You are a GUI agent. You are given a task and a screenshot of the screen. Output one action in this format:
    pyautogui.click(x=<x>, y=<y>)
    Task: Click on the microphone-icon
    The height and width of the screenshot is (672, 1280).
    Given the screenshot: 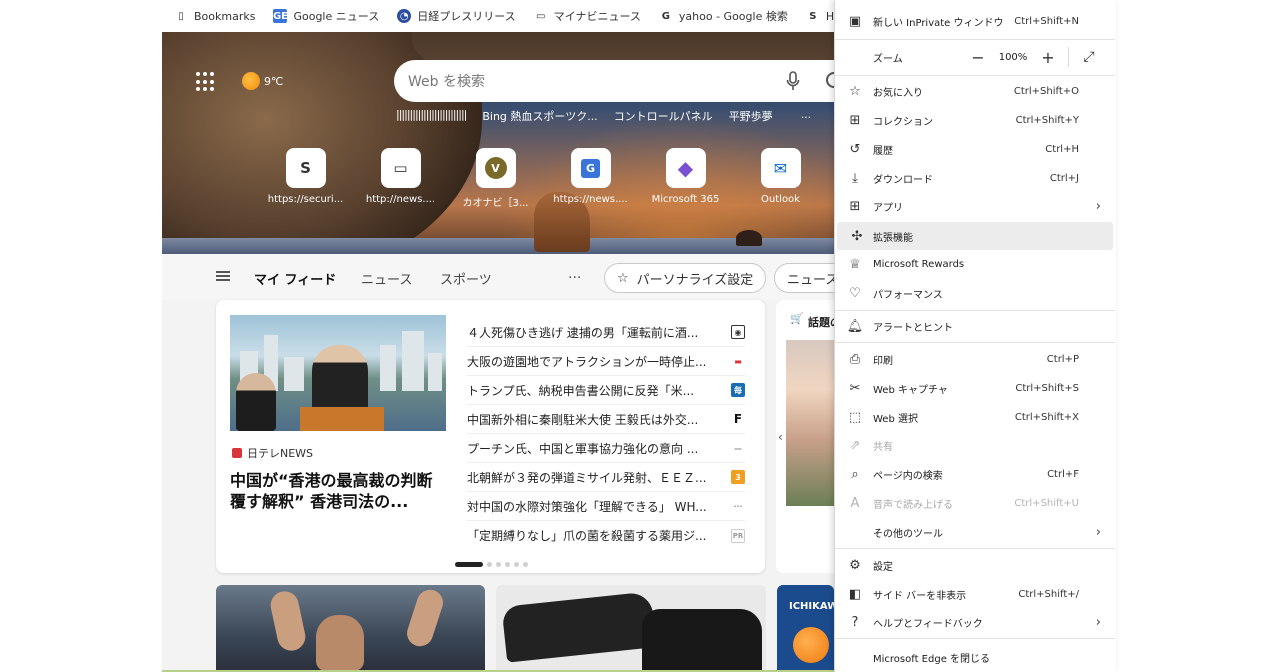 What is the action you would take?
    pyautogui.click(x=793, y=81)
    